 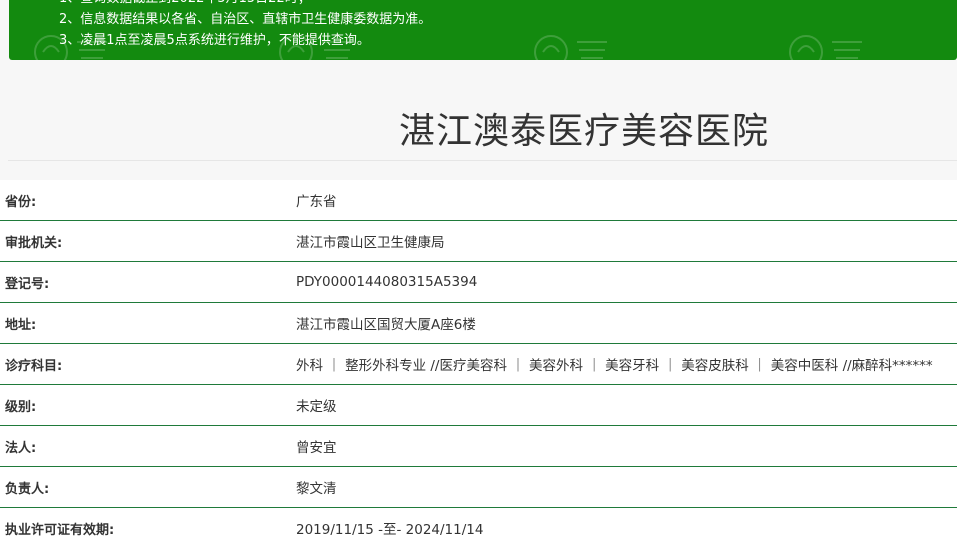 I want to click on row-label: 级别:, so click(x=21, y=407).